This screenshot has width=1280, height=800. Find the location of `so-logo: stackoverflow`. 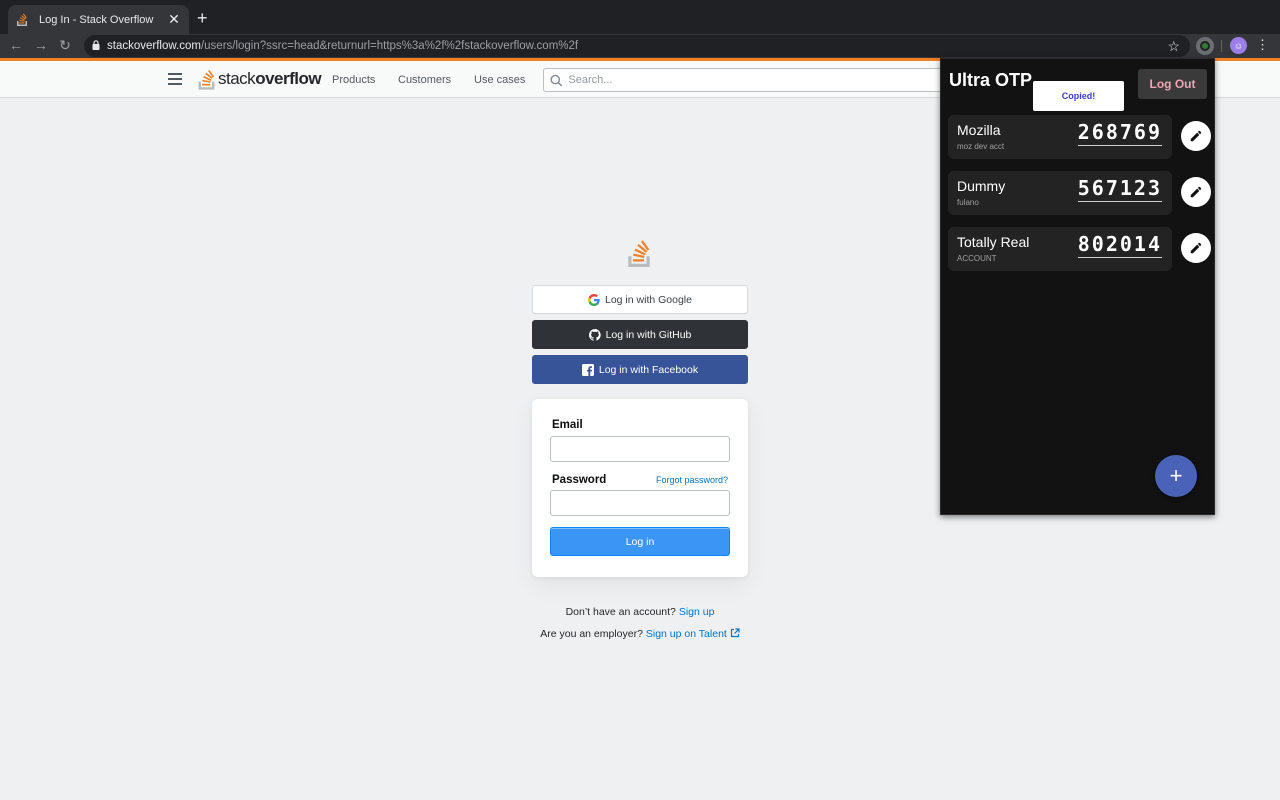

so-logo: stackoverflow is located at coordinates (259, 78).